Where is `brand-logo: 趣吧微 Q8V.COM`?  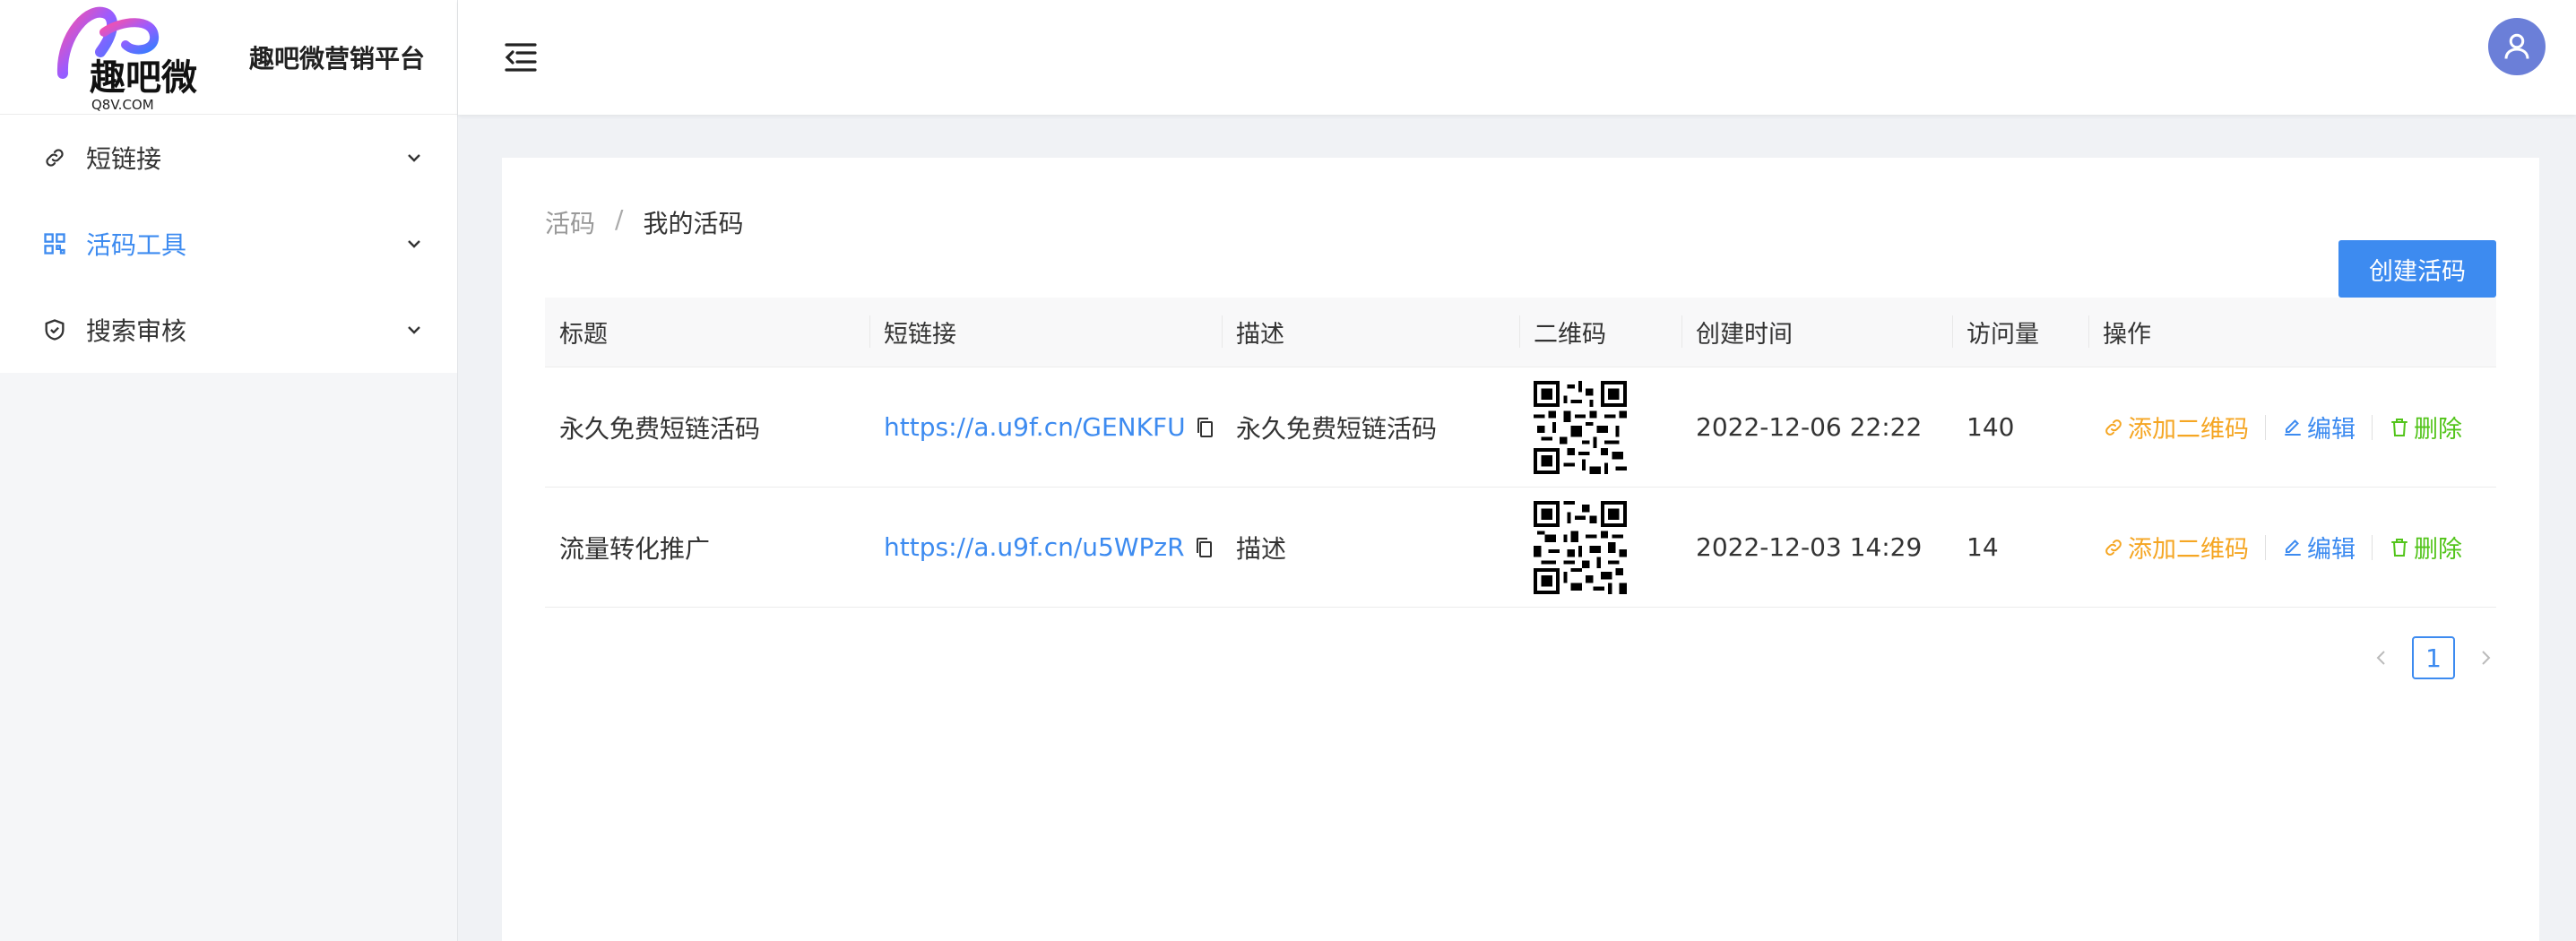
brand-logo: 趣吧微 Q8V.COM is located at coordinates (141, 58).